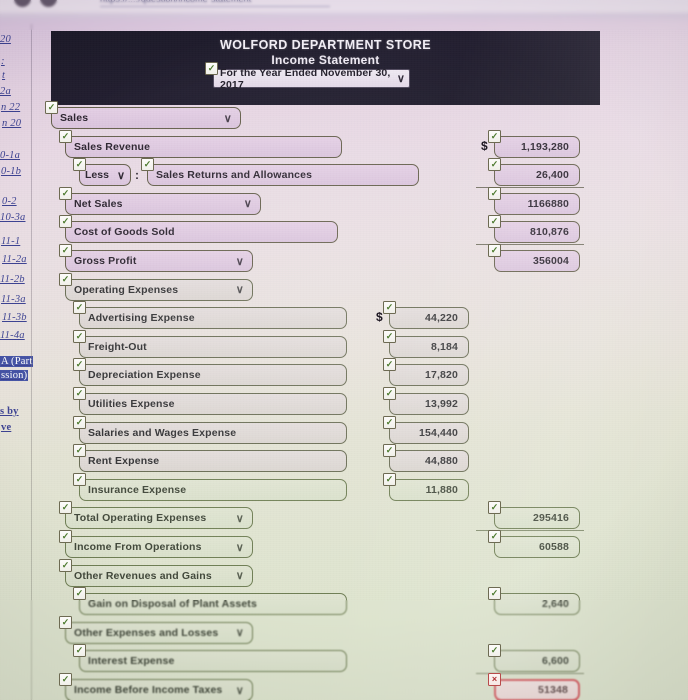 The width and height of the screenshot is (688, 700). I want to click on value-field: 60588, so click(537, 547).